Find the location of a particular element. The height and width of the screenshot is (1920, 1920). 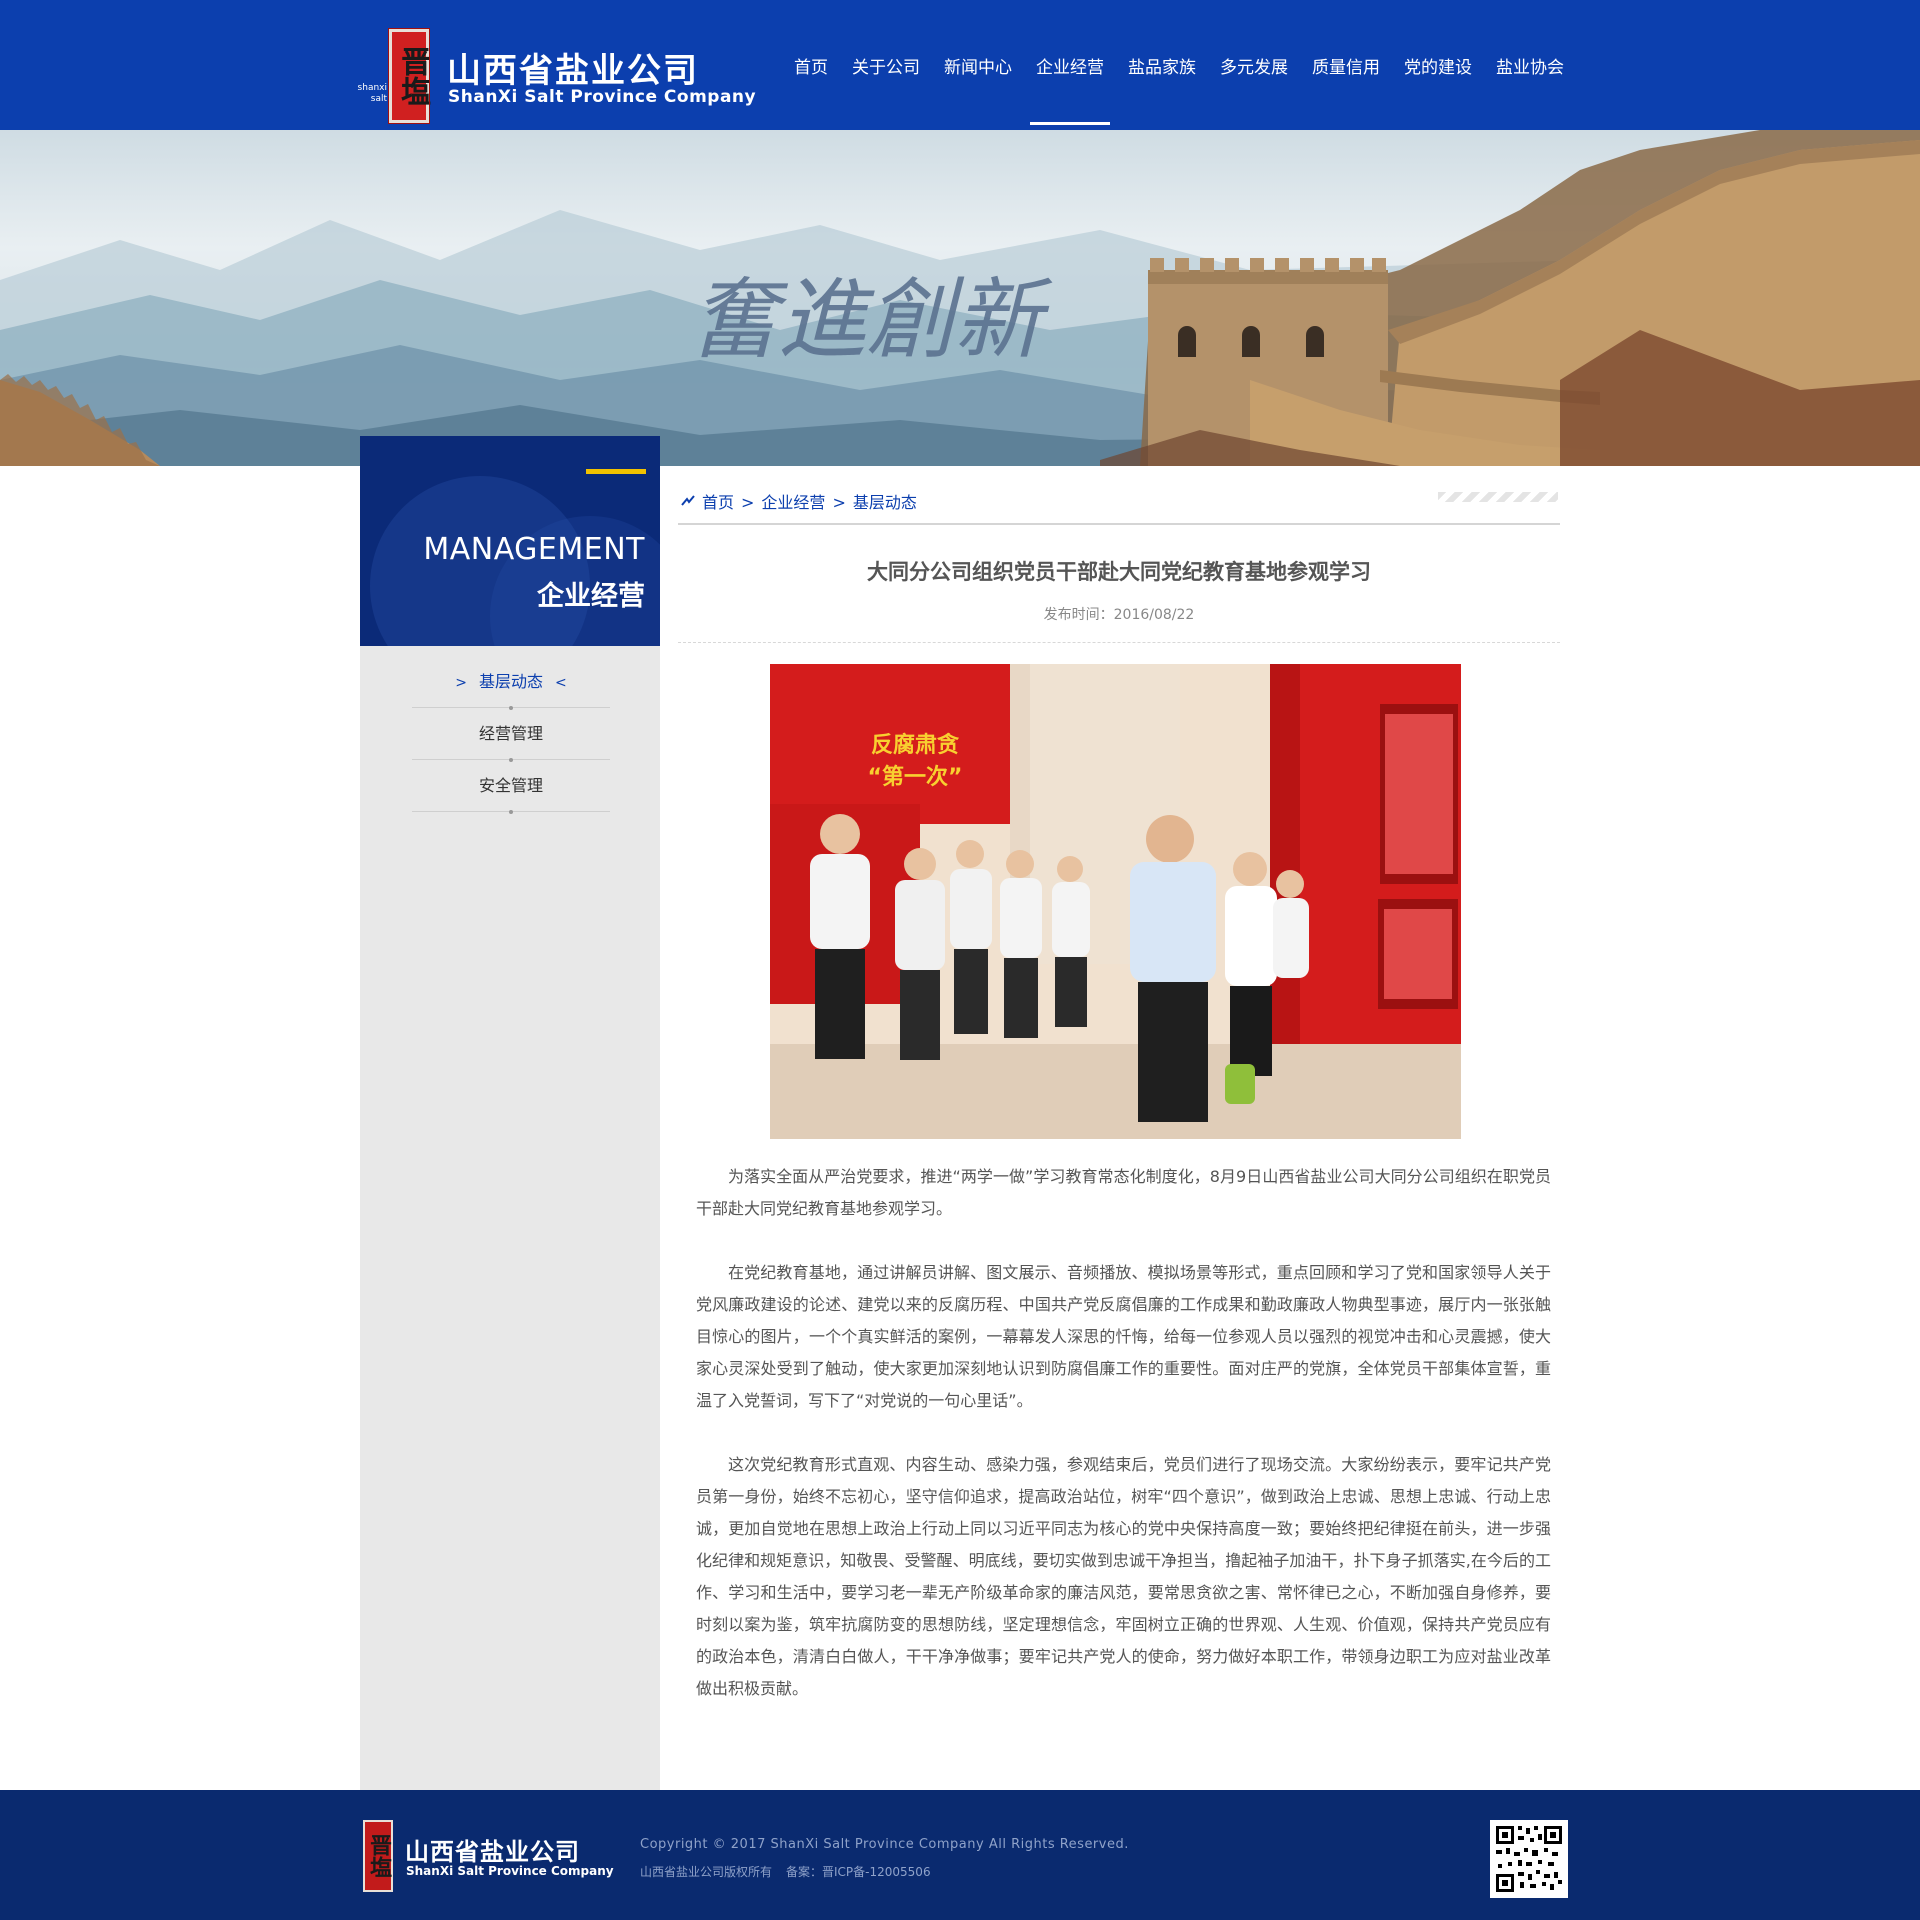

sidebar-item-operations: 经营管理 is located at coordinates (511, 735).